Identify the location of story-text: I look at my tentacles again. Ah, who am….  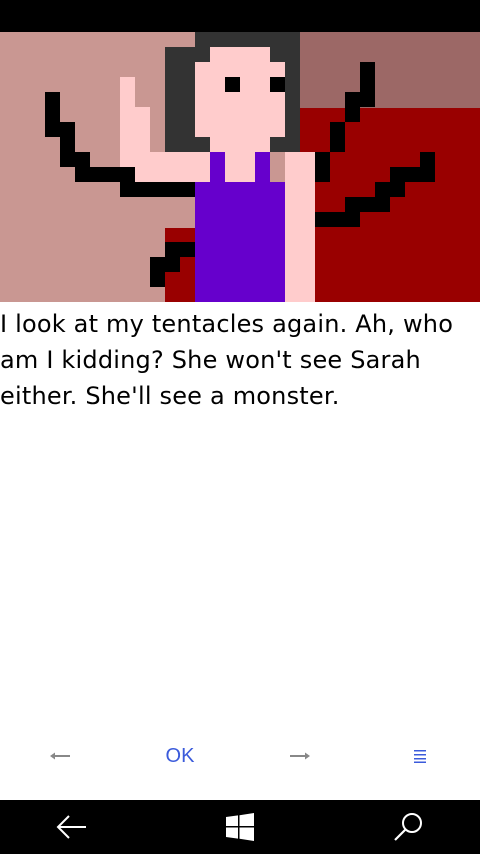
(227, 360).